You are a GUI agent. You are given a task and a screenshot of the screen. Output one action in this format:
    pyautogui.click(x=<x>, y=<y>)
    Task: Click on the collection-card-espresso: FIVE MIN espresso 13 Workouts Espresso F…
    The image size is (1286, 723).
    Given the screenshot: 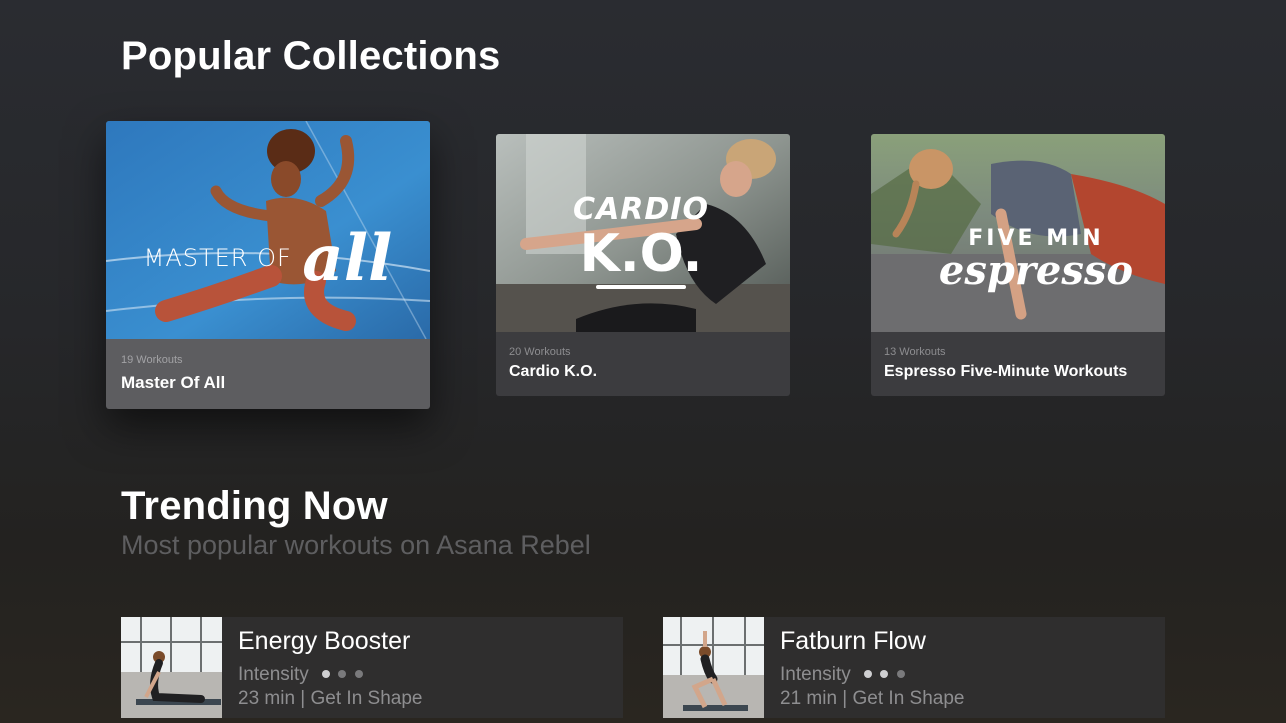 What is the action you would take?
    pyautogui.click(x=1018, y=265)
    